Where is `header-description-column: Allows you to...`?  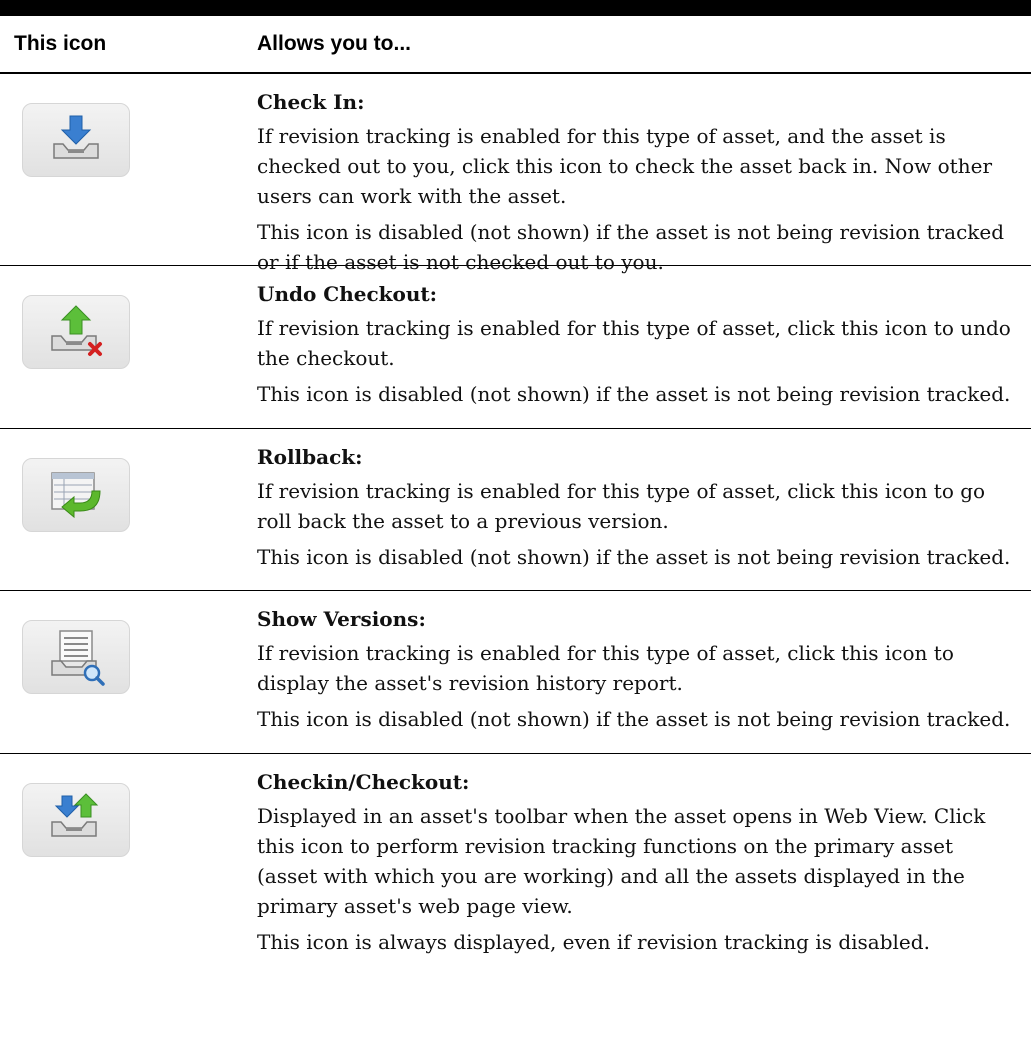
header-description-column: Allows you to... is located at coordinates (334, 43).